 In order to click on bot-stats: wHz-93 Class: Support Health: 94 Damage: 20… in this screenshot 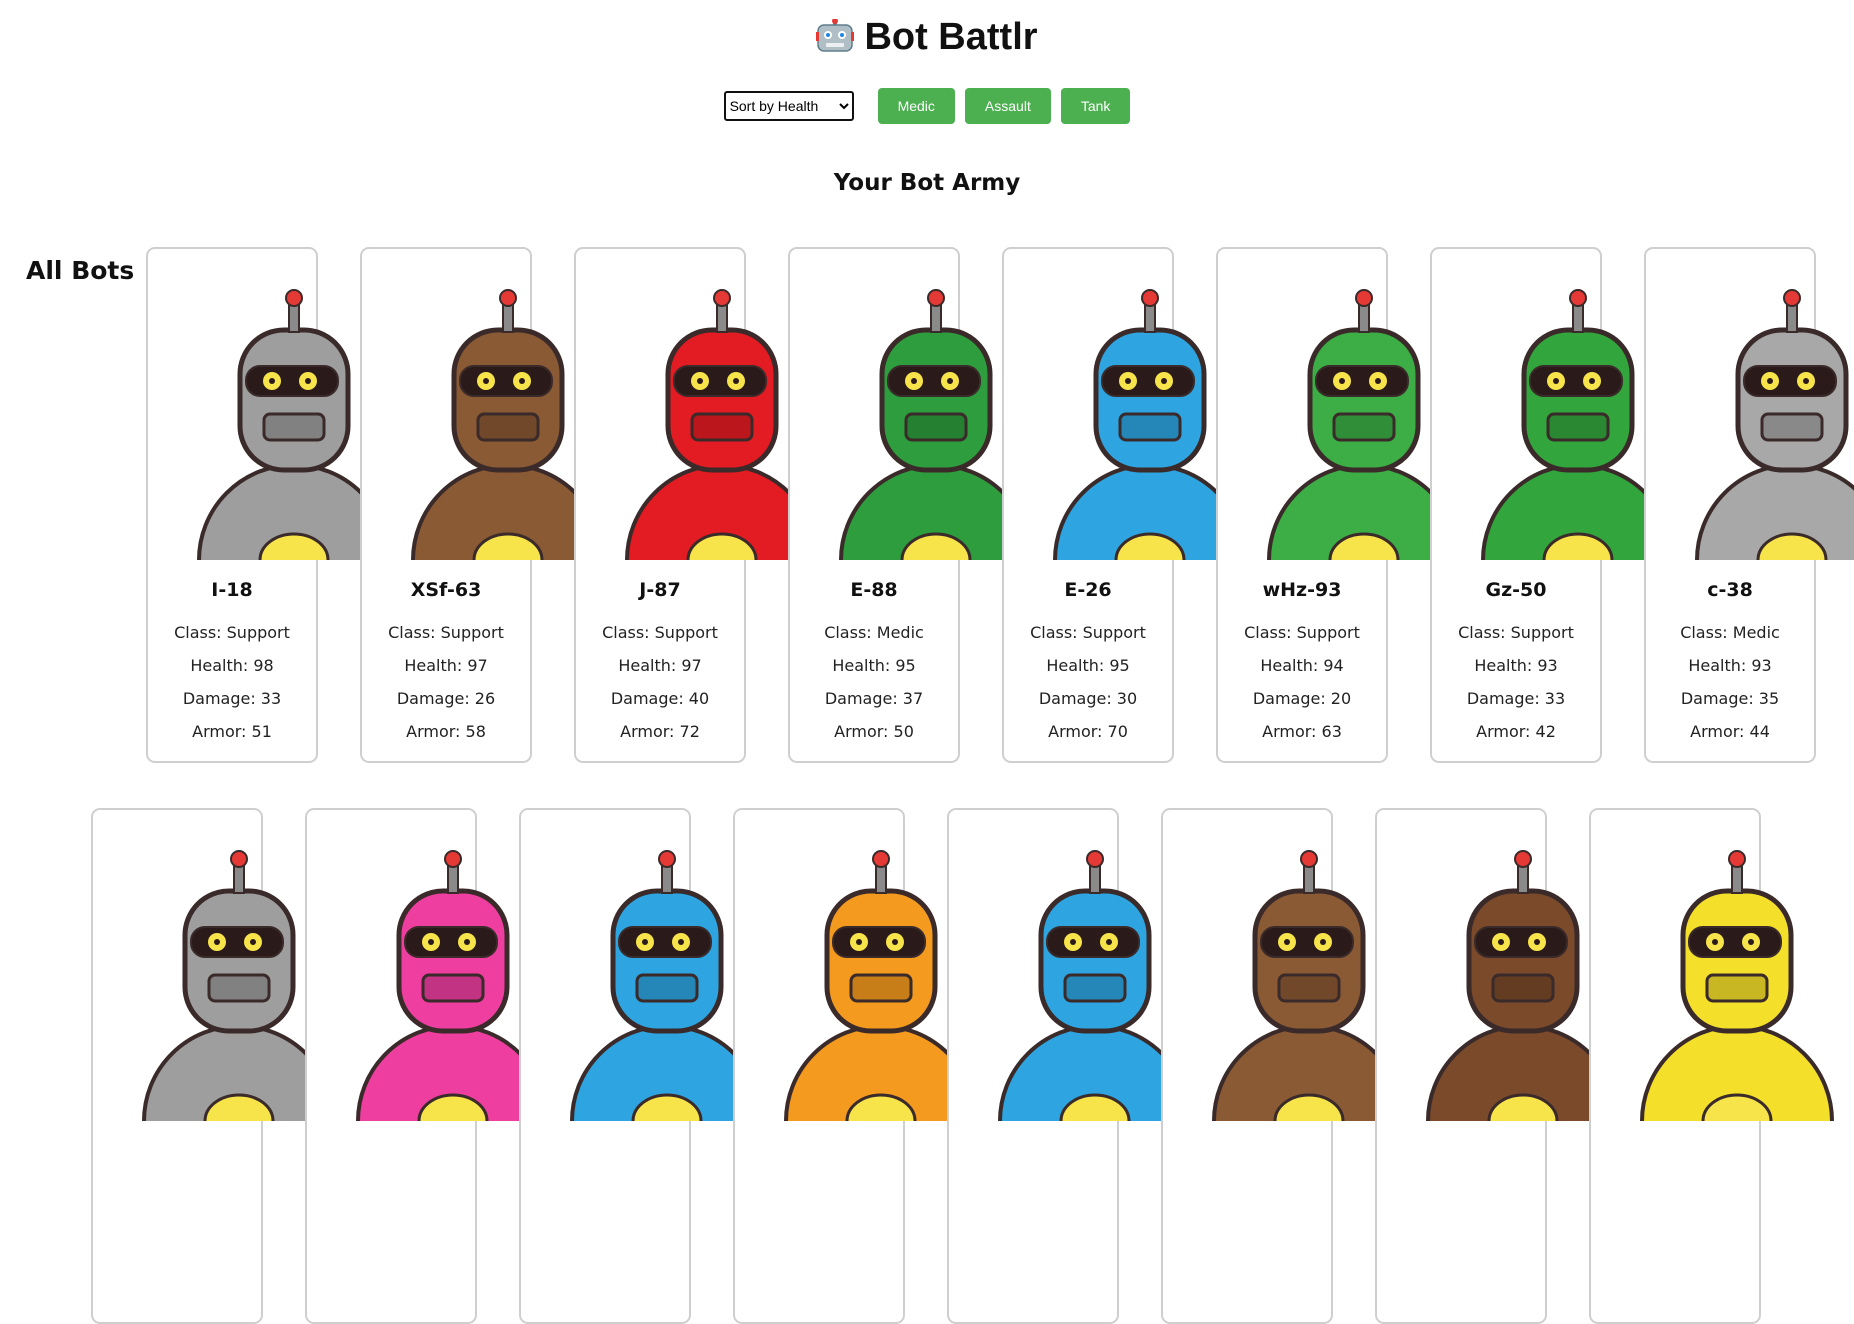, I will do `click(1302, 667)`.